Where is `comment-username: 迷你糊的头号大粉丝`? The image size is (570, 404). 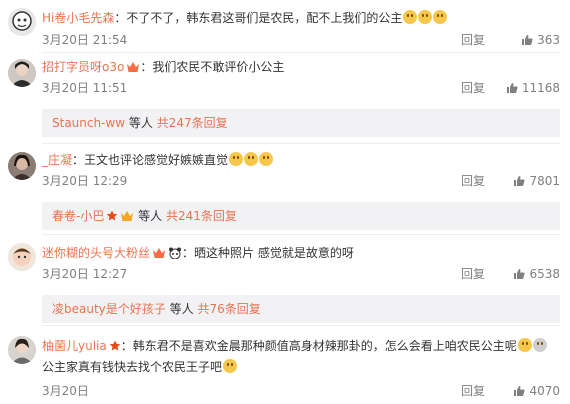
comment-username: 迷你糊的头号大粉丝 is located at coordinates (96, 253).